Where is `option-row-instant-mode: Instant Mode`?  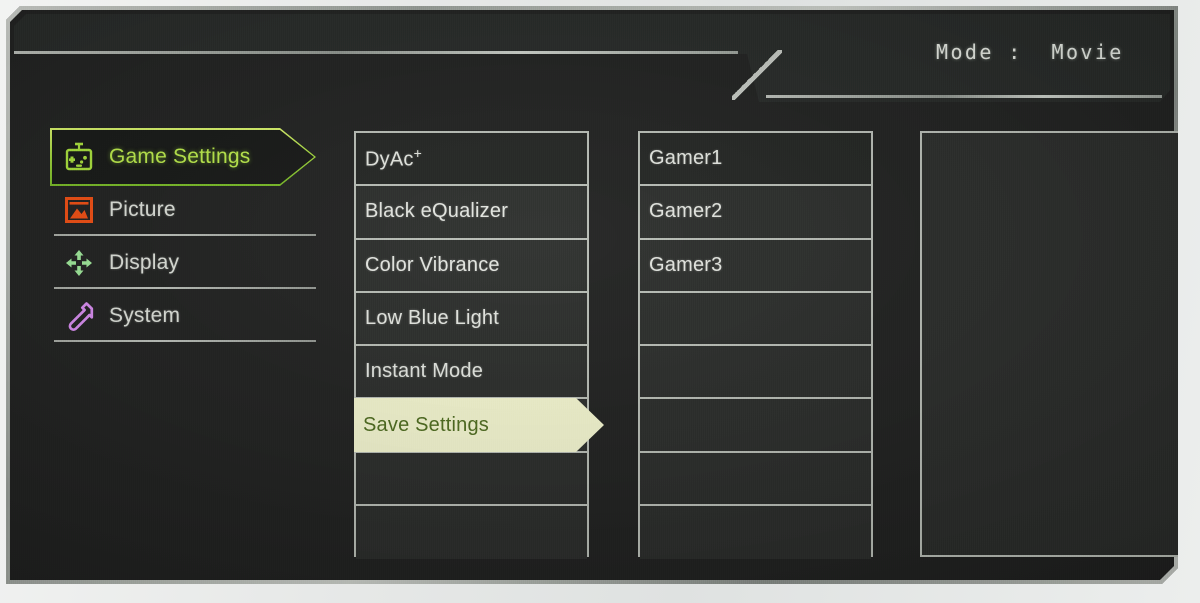 option-row-instant-mode: Instant Mode is located at coordinates (471, 372).